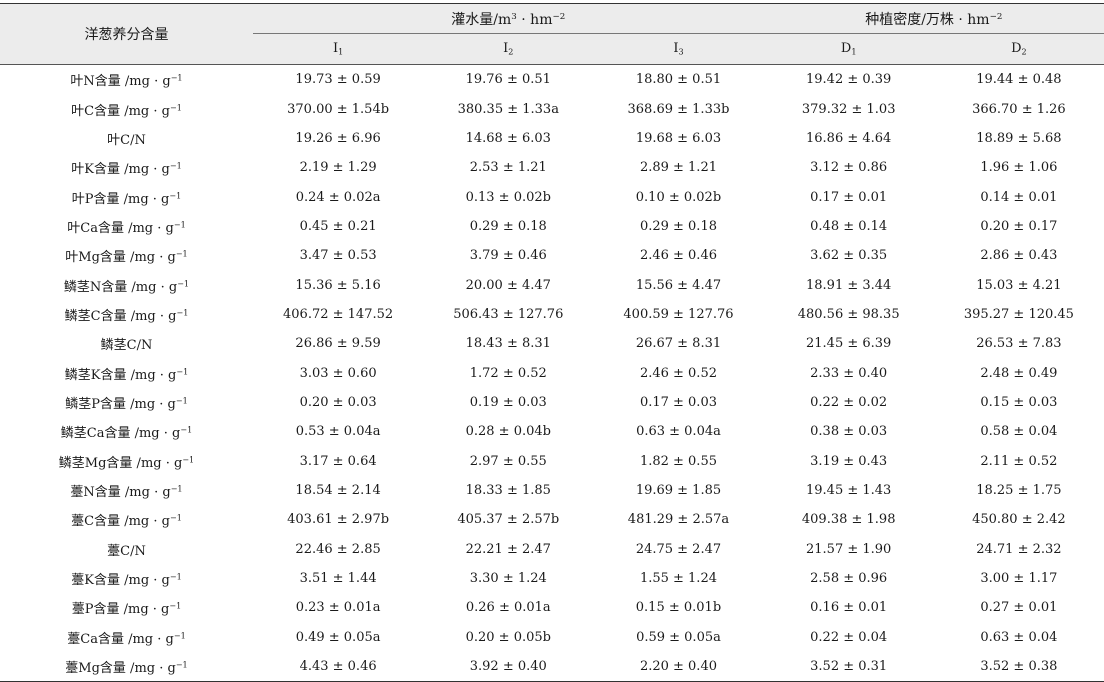 The width and height of the screenshot is (1104, 682). I want to click on value-cell: 2.19 ± 1.29, so click(338, 168).